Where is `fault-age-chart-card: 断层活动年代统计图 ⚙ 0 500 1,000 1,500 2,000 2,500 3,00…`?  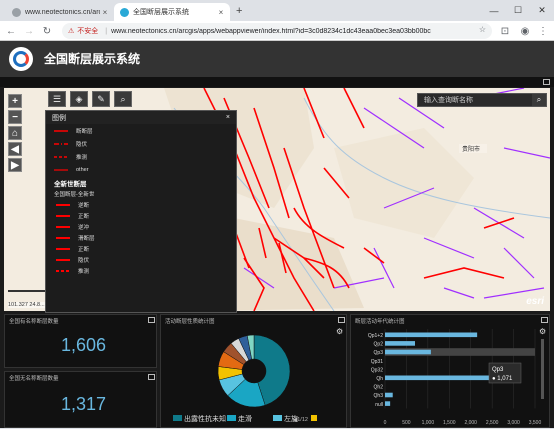 fault-age-chart-card: 断层活动年代统计图 ⚙ 0 500 1,000 1,500 2,000 2,500 3,00… is located at coordinates (450, 371).